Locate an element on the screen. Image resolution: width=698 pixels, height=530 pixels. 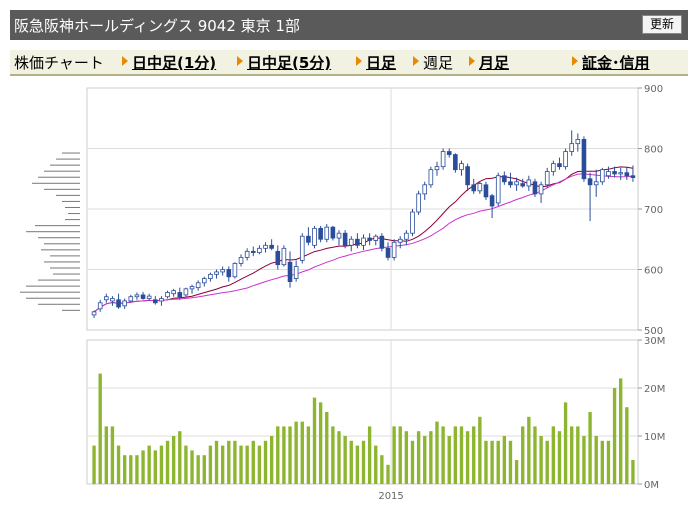
volume-tick-label: 20M is located at coordinates (654, 389).